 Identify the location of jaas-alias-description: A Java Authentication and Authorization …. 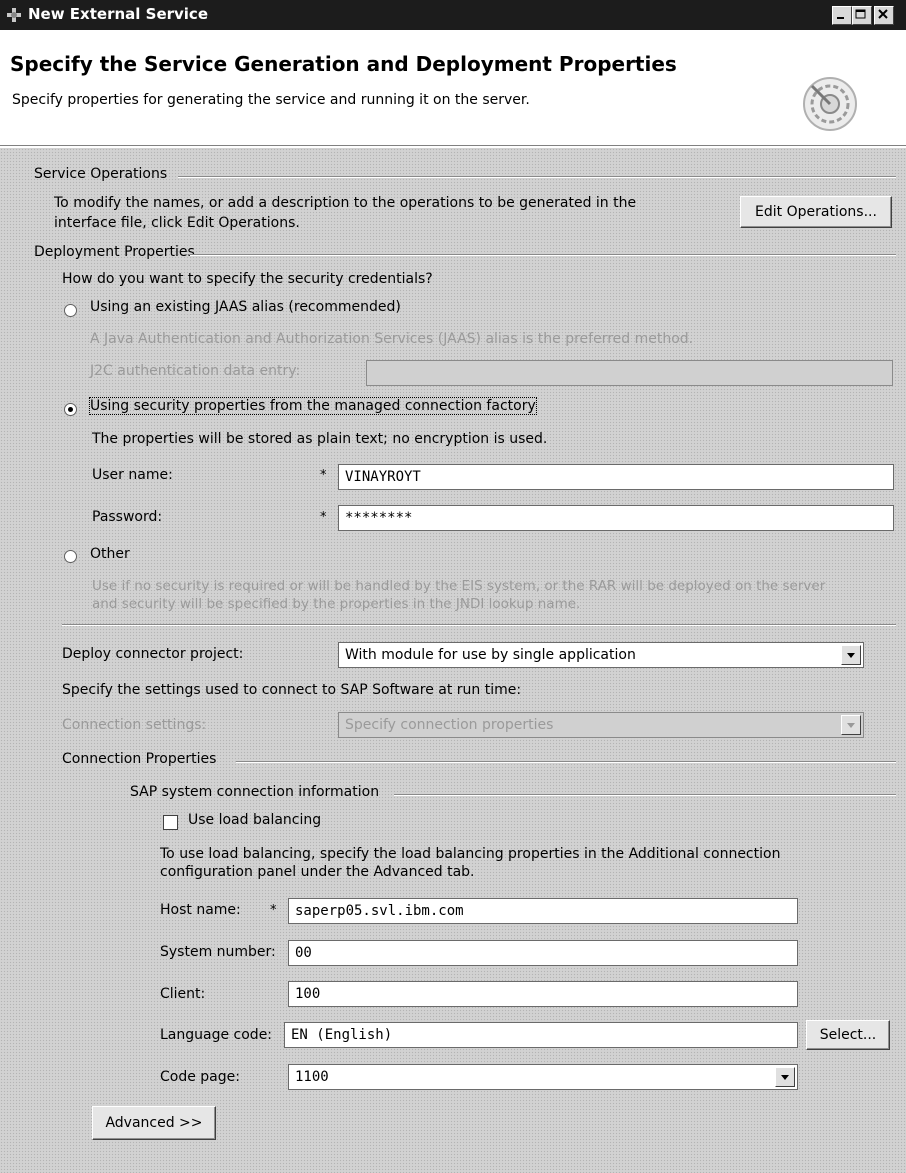
(392, 339).